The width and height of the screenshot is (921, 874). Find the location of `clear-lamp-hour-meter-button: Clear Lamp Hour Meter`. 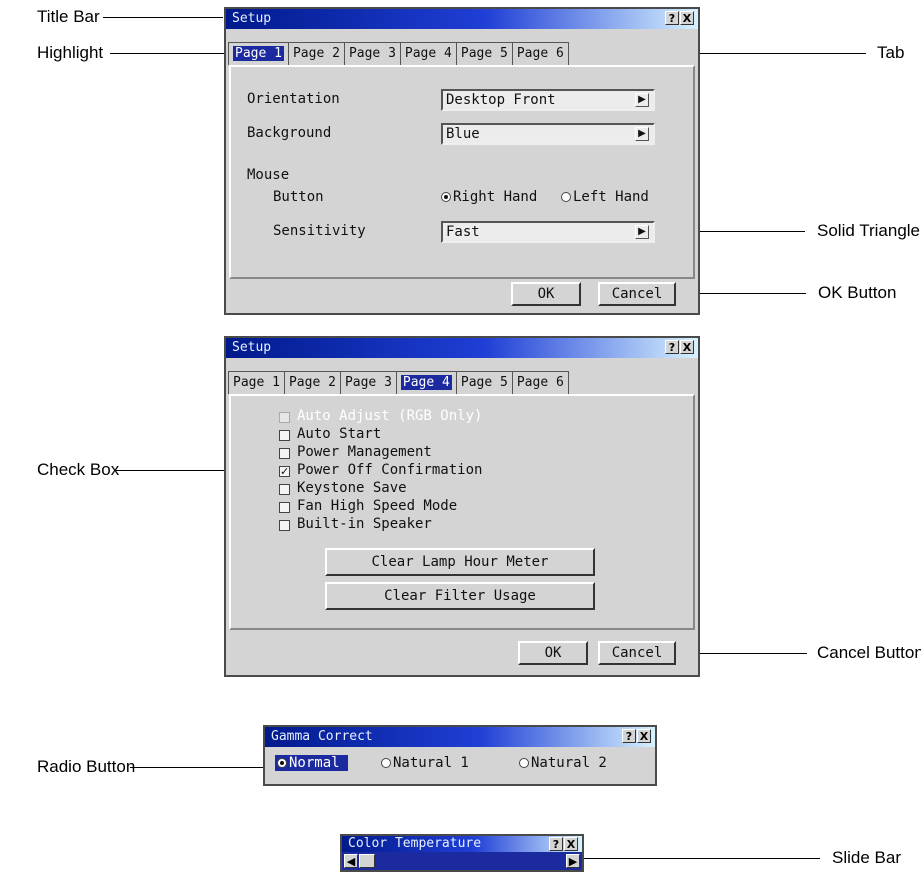

clear-lamp-hour-meter-button: Clear Lamp Hour Meter is located at coordinates (460, 562).